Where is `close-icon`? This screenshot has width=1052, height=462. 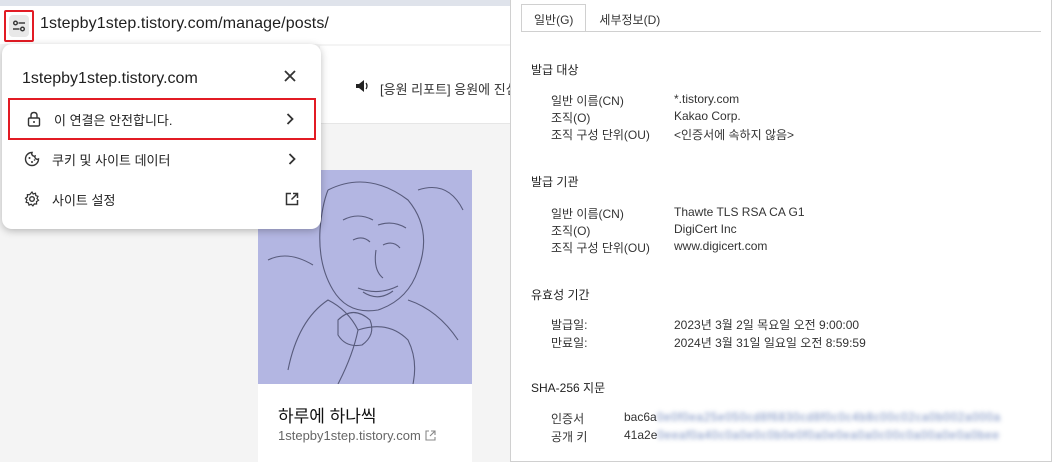
close-icon is located at coordinates (290, 76).